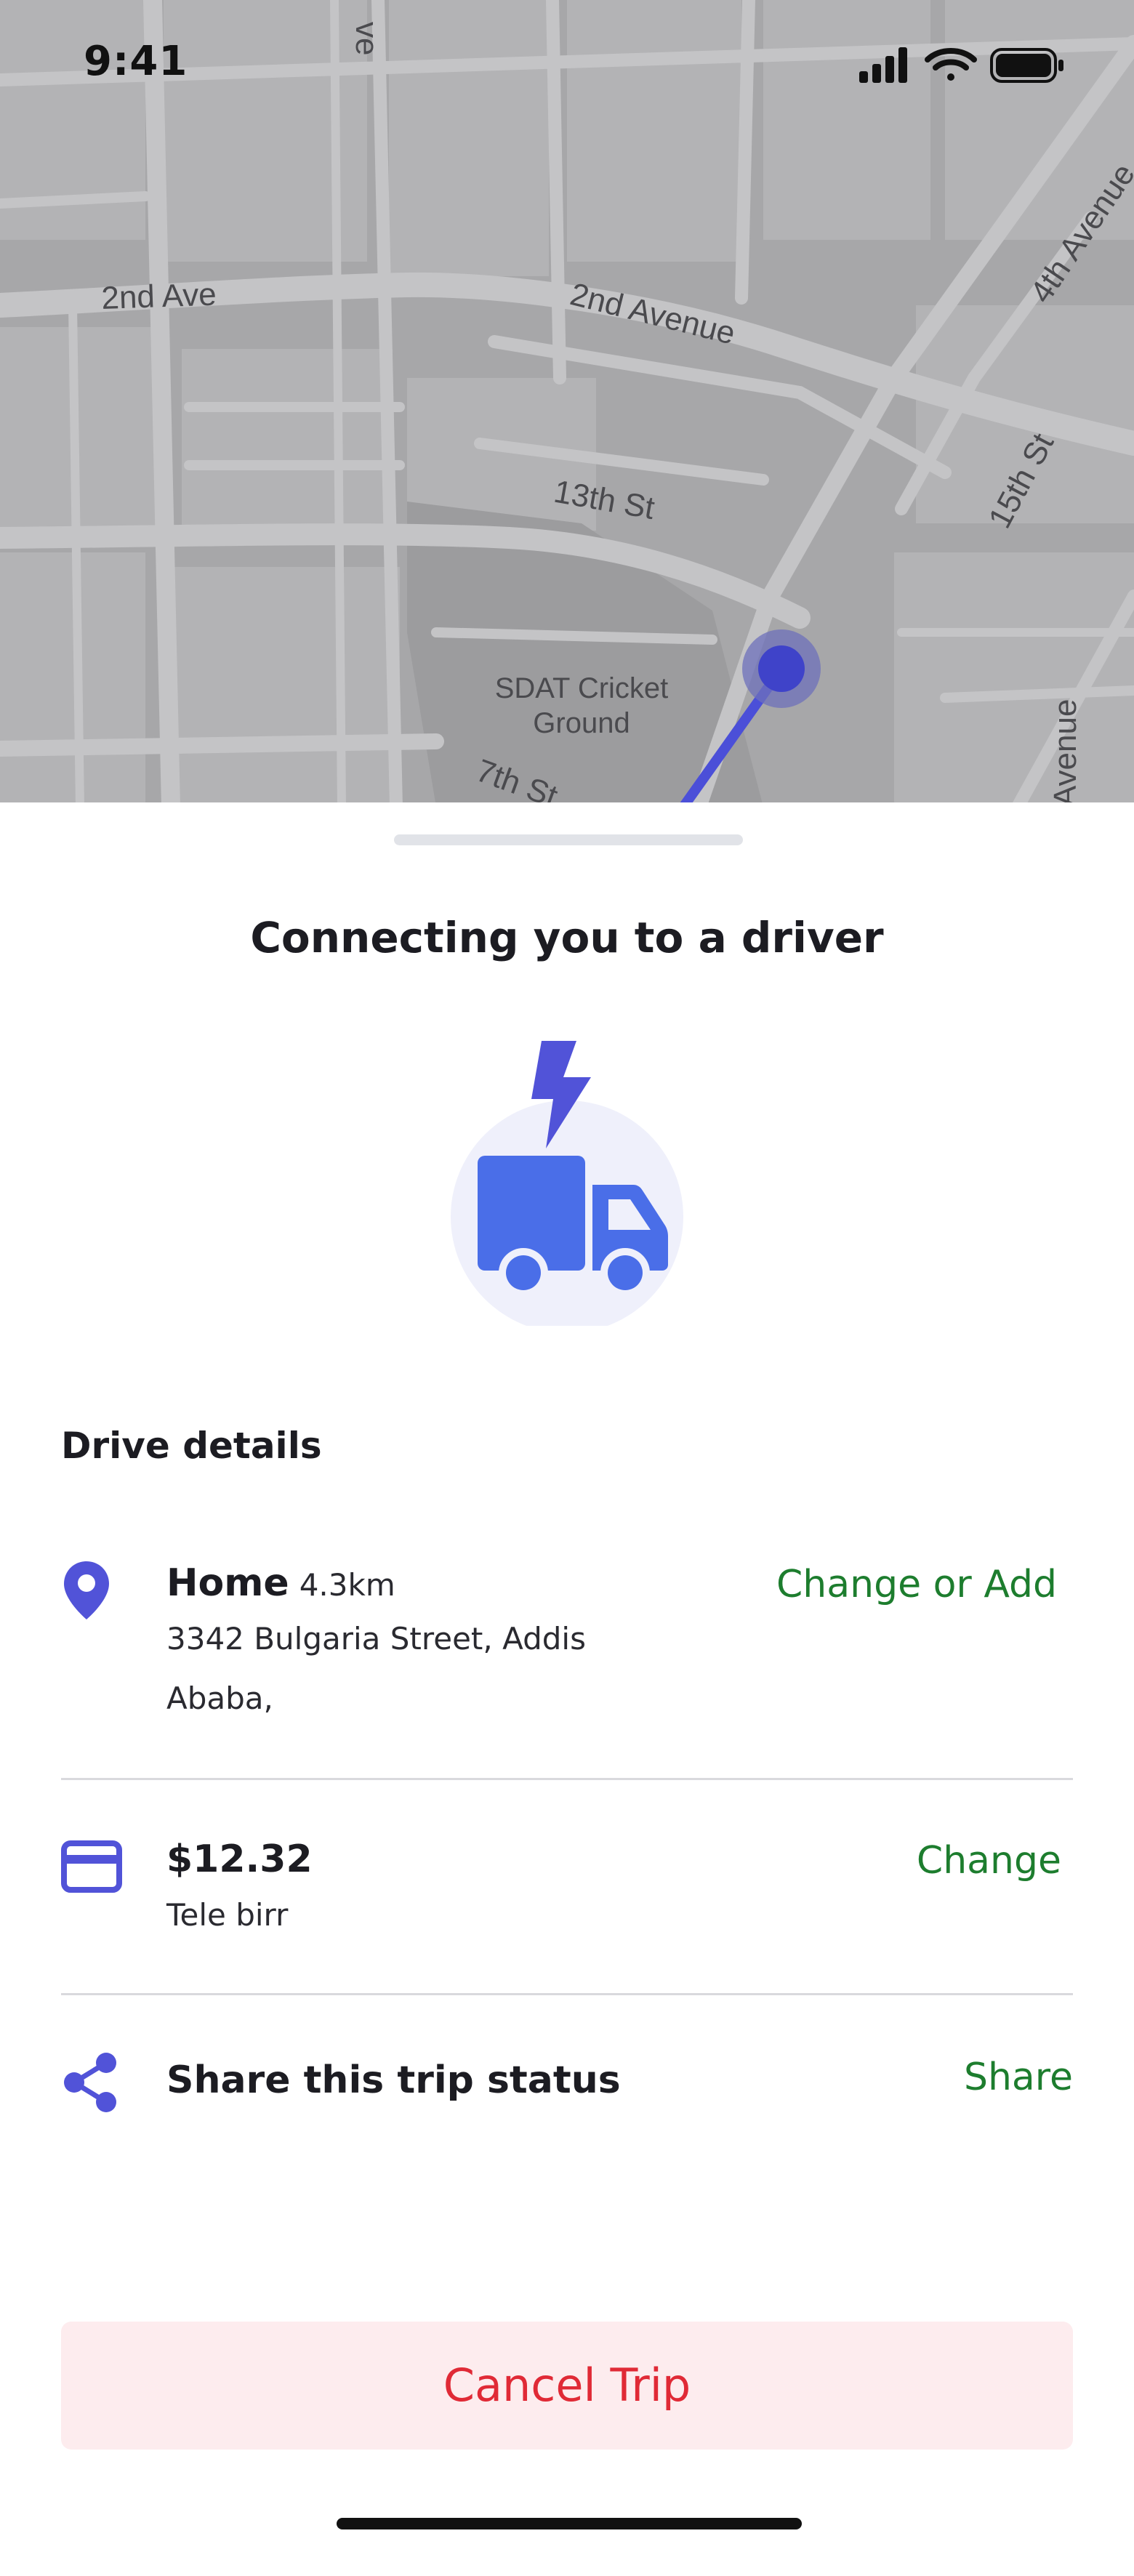  Describe the element at coordinates (883, 65) in the screenshot. I see `signal-icon` at that location.